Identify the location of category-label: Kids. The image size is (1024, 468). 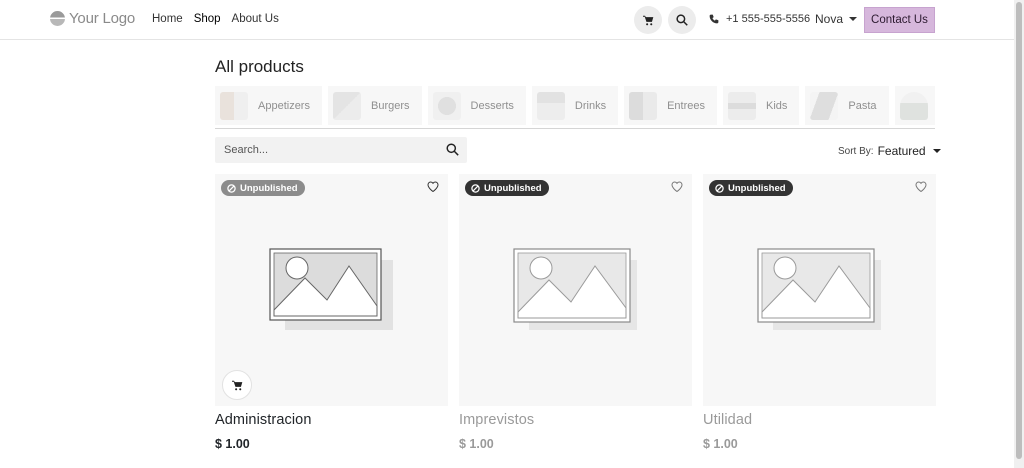
(777, 105).